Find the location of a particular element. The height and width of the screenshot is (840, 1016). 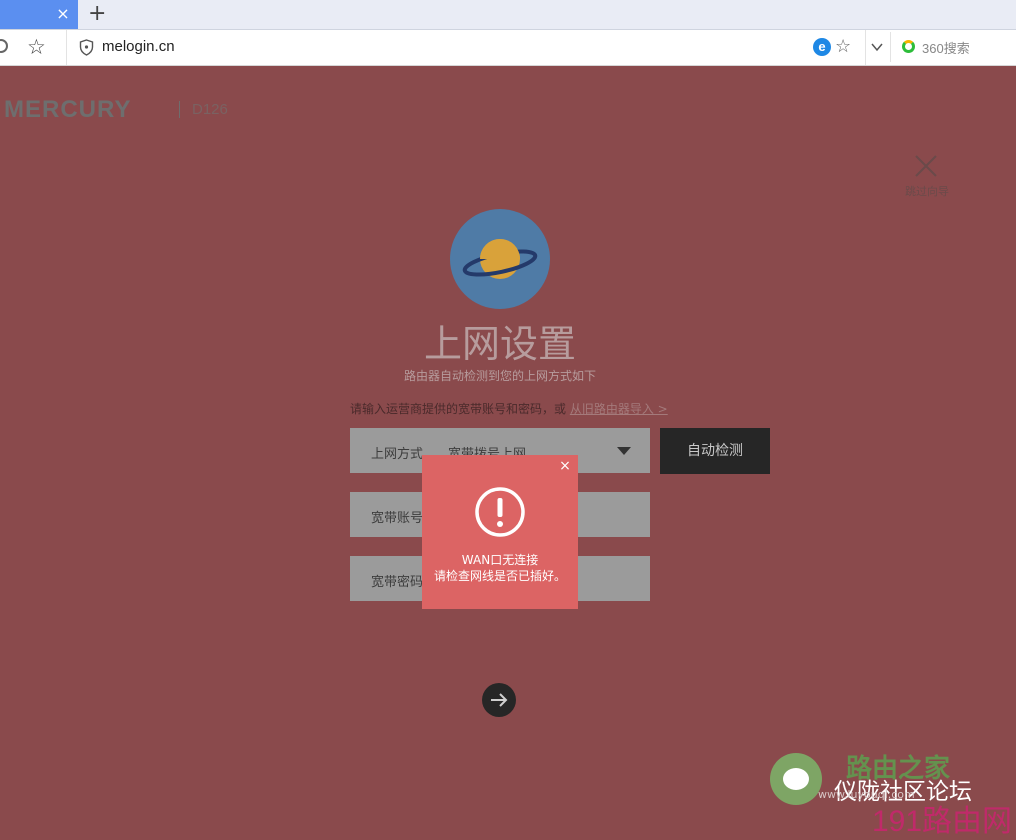

browser-tab-strip: × + is located at coordinates (508, 15).